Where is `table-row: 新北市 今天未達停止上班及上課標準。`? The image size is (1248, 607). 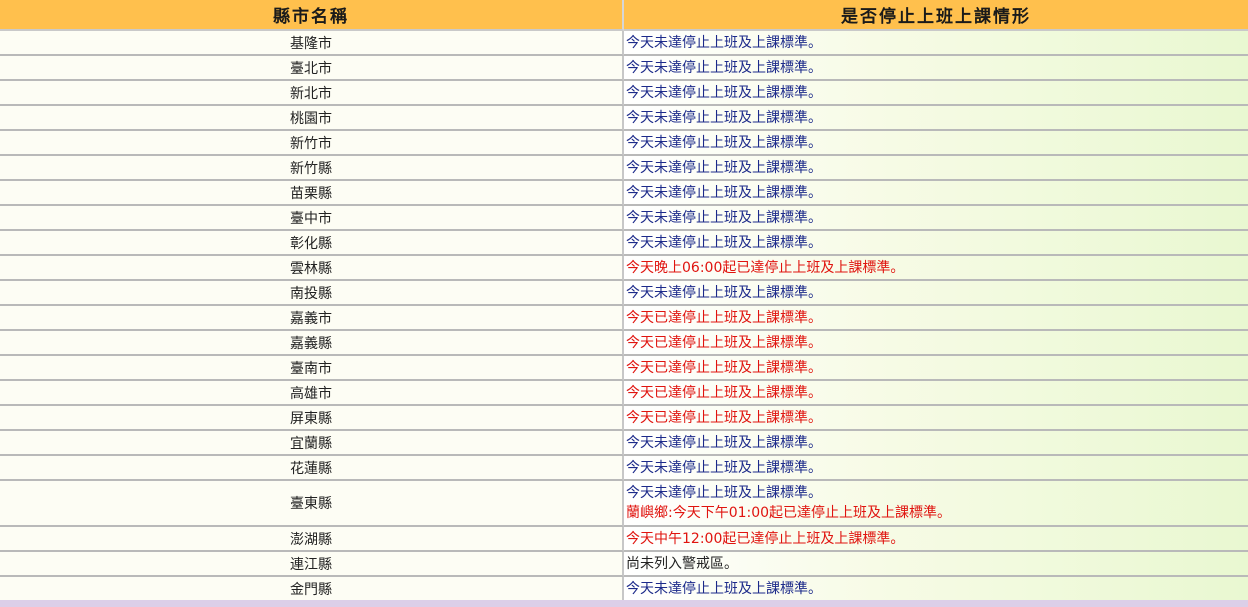
table-row: 新北市 今天未達停止上班及上課標準。 is located at coordinates (624, 93).